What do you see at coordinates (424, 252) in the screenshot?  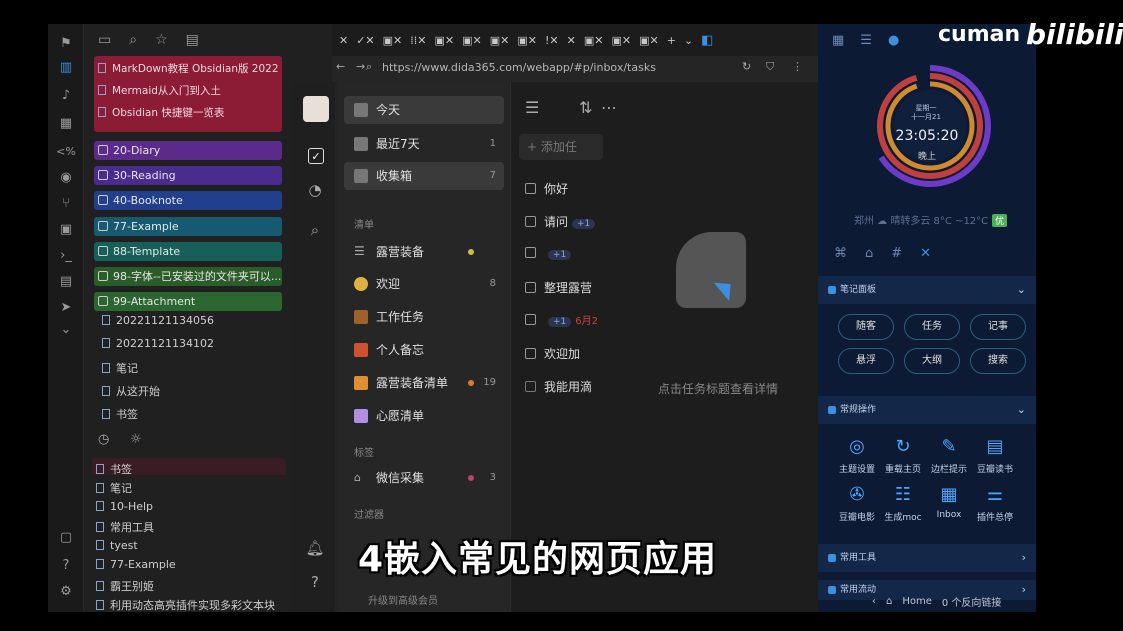 I see `list-item: ☰ 露营装备` at bounding box center [424, 252].